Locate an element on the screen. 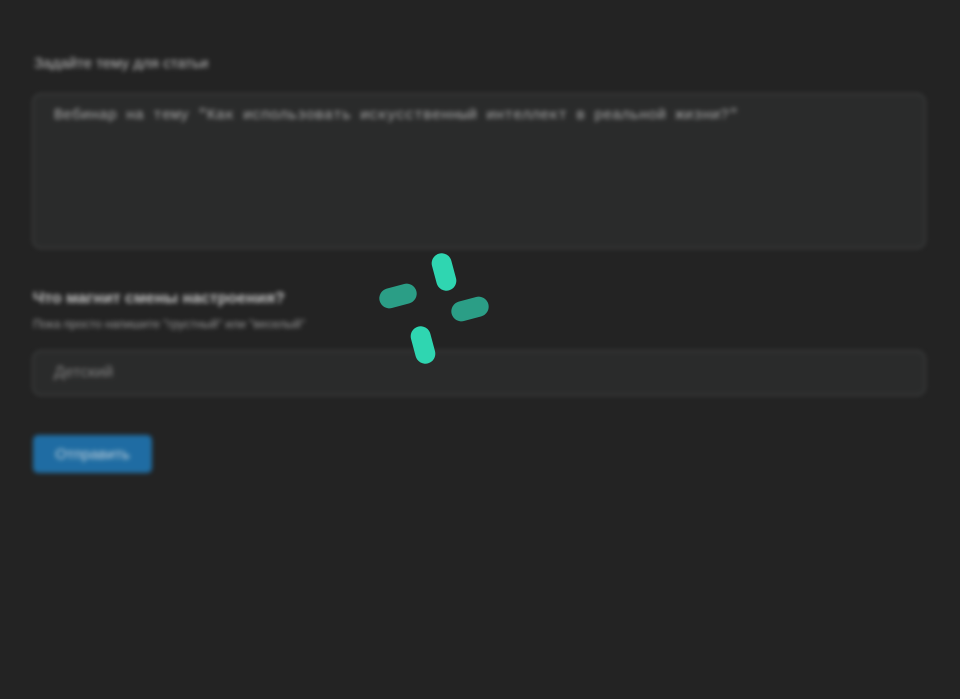  submit-button: Отправить is located at coordinates (92, 454).